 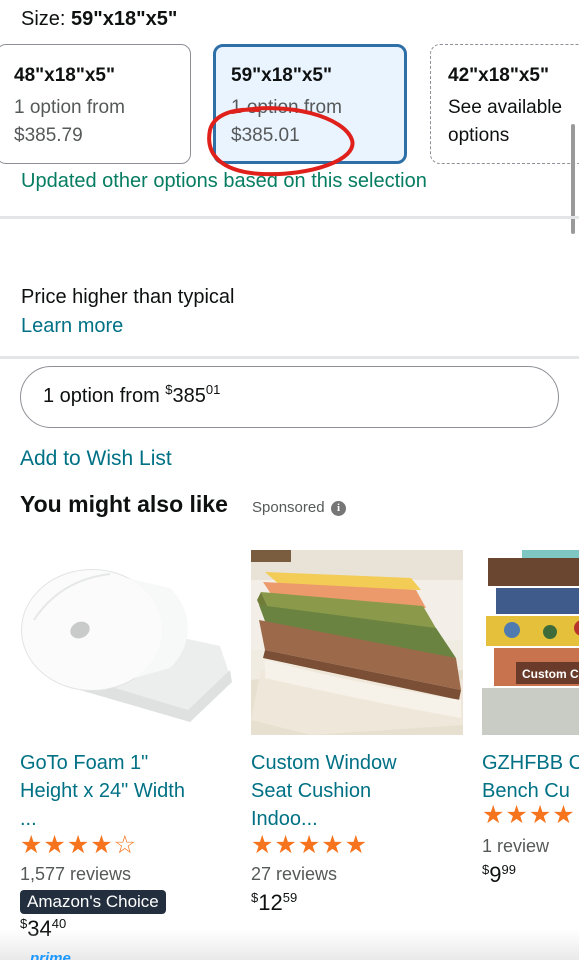 What do you see at coordinates (72, 326) in the screenshot?
I see `learn-more-link: Learn more` at bounding box center [72, 326].